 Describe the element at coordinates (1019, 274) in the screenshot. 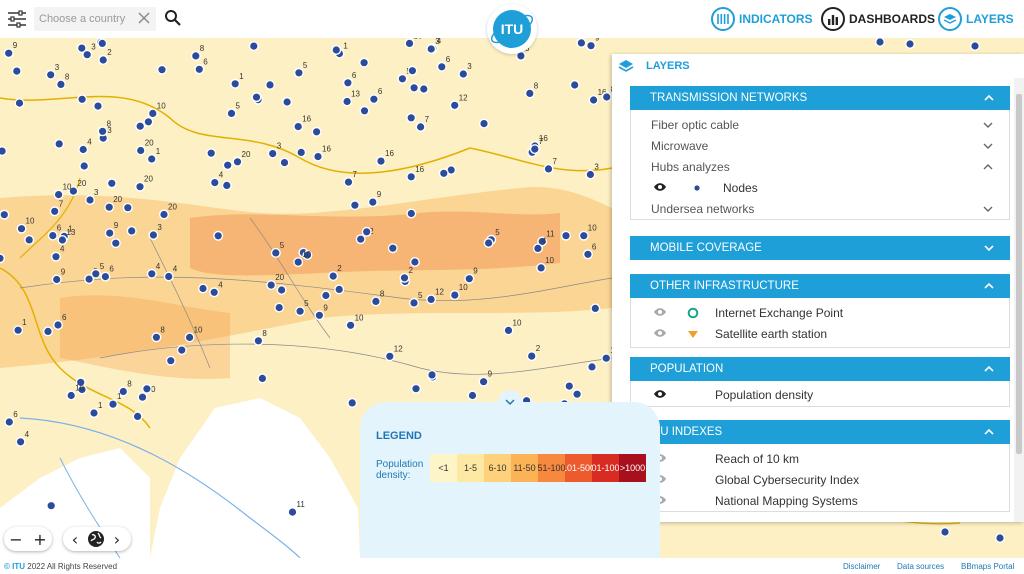

I see `scrollbar-thumb` at that location.